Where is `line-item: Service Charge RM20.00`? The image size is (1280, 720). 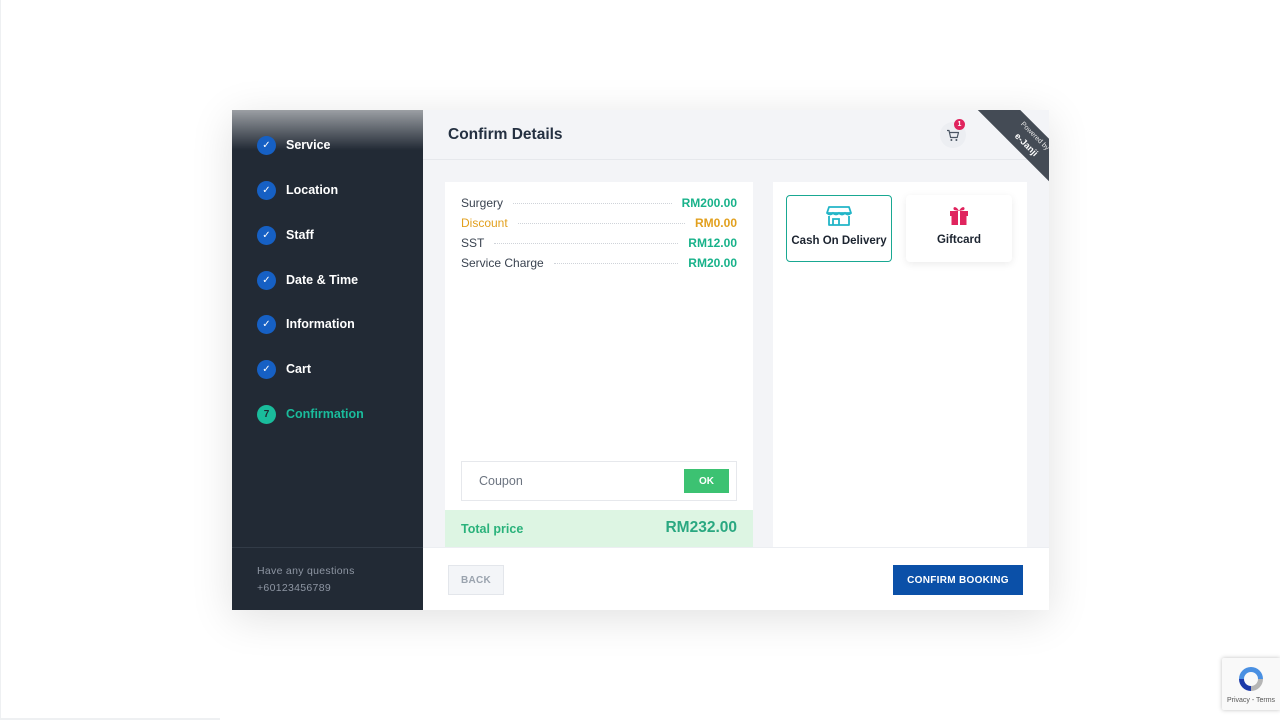 line-item: Service Charge RM20.00 is located at coordinates (599, 263).